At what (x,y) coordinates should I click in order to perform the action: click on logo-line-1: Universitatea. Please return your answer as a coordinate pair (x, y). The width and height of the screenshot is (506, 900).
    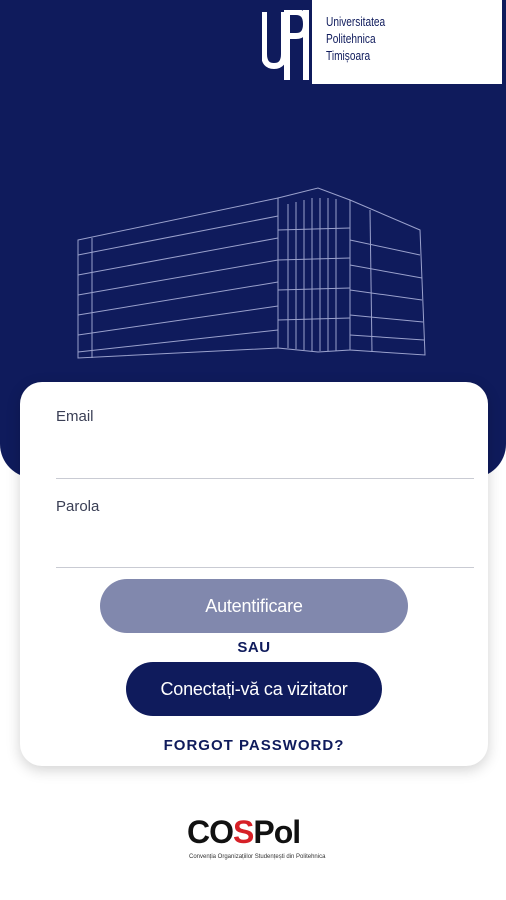
    Looking at the image, I should click on (356, 21).